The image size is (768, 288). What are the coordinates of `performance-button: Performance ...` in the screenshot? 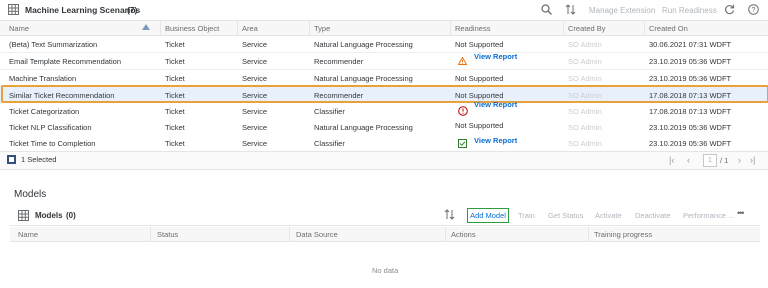 It's located at (708, 215).